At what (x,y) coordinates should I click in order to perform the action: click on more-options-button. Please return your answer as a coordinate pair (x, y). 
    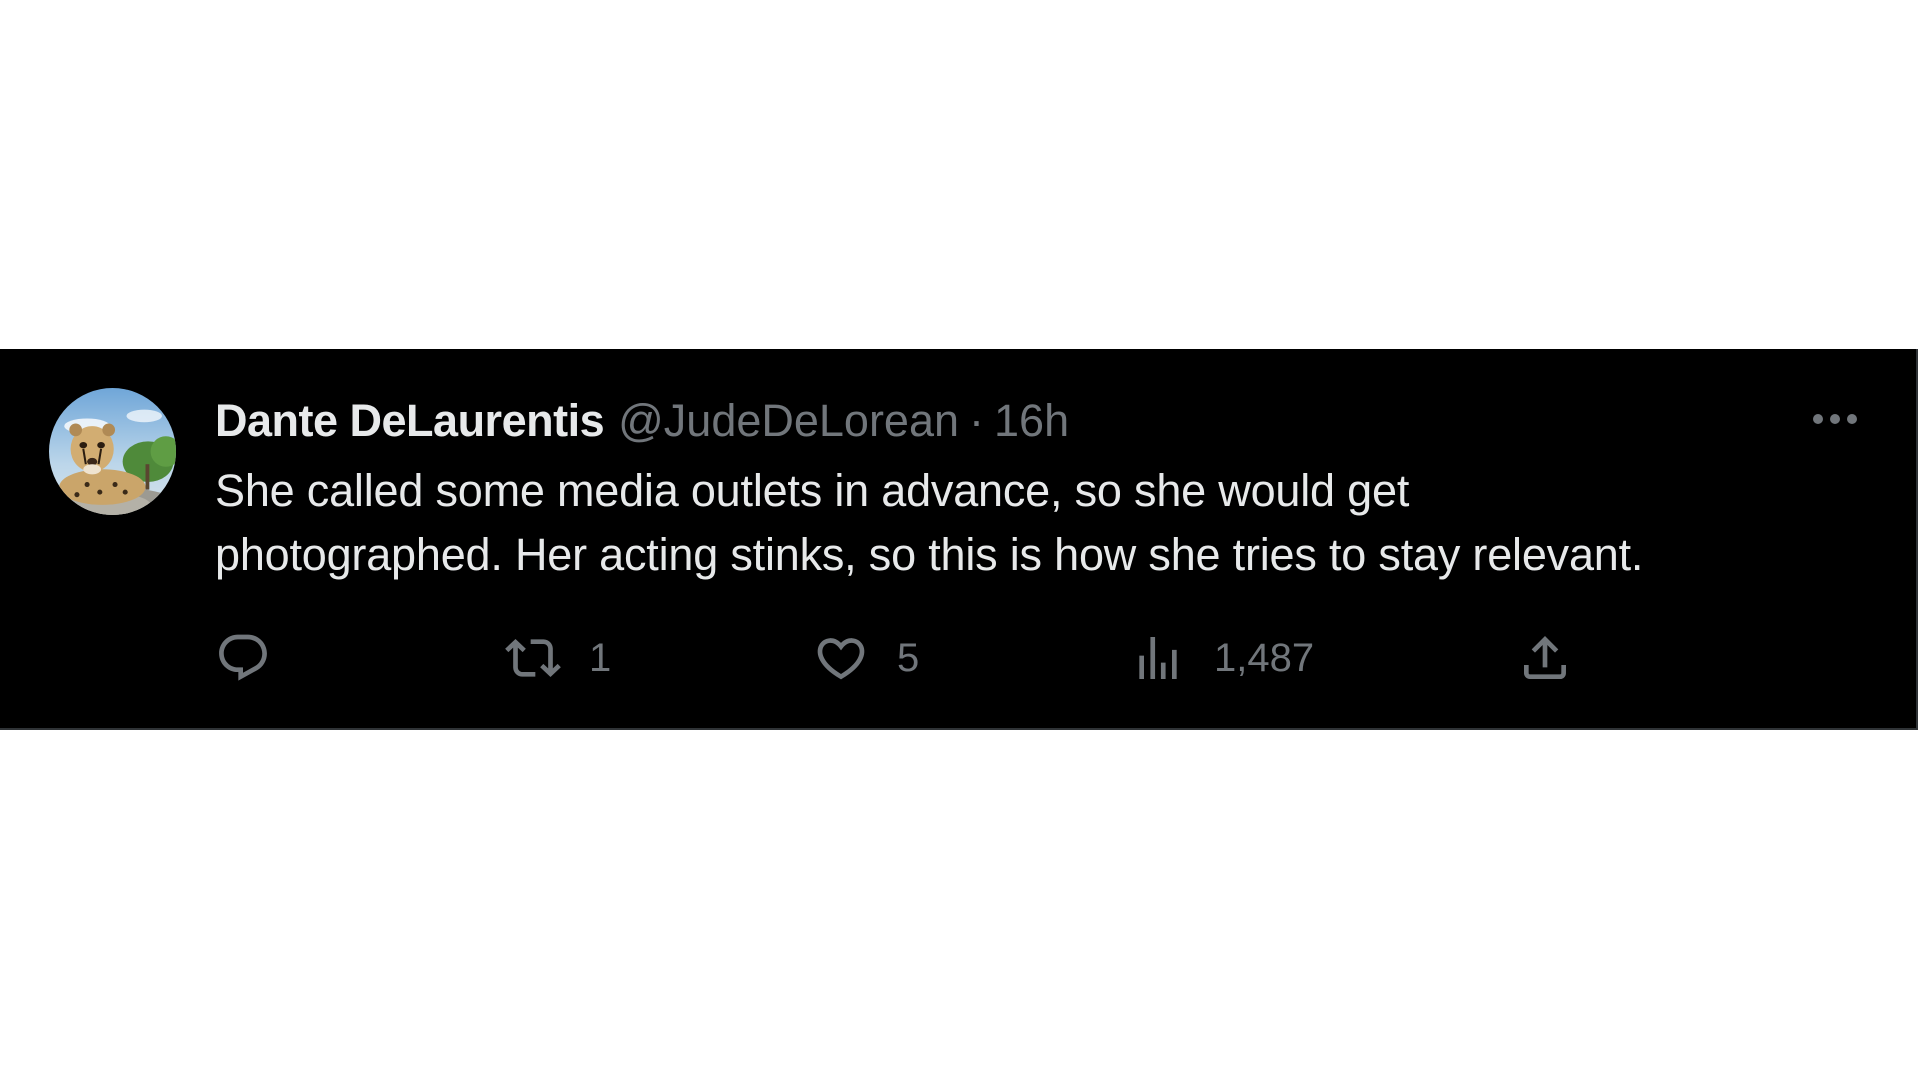
    Looking at the image, I should click on (1835, 419).